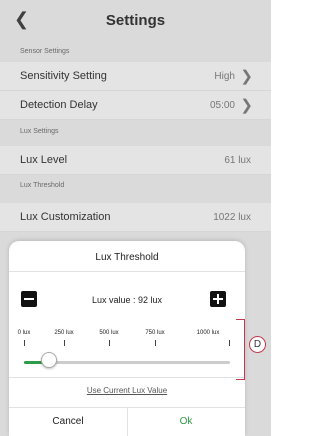 The image size is (320, 436). I want to click on callout-bracket-bottom, so click(240, 379).